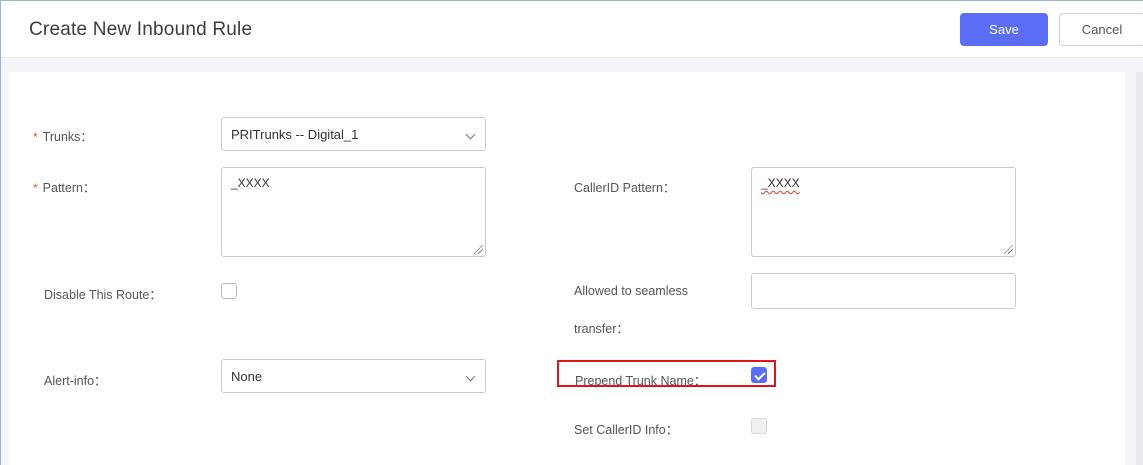 Image resolution: width=1143 pixels, height=465 pixels. I want to click on trunks-select: PRITrunks -- Digital_1, so click(353, 134).